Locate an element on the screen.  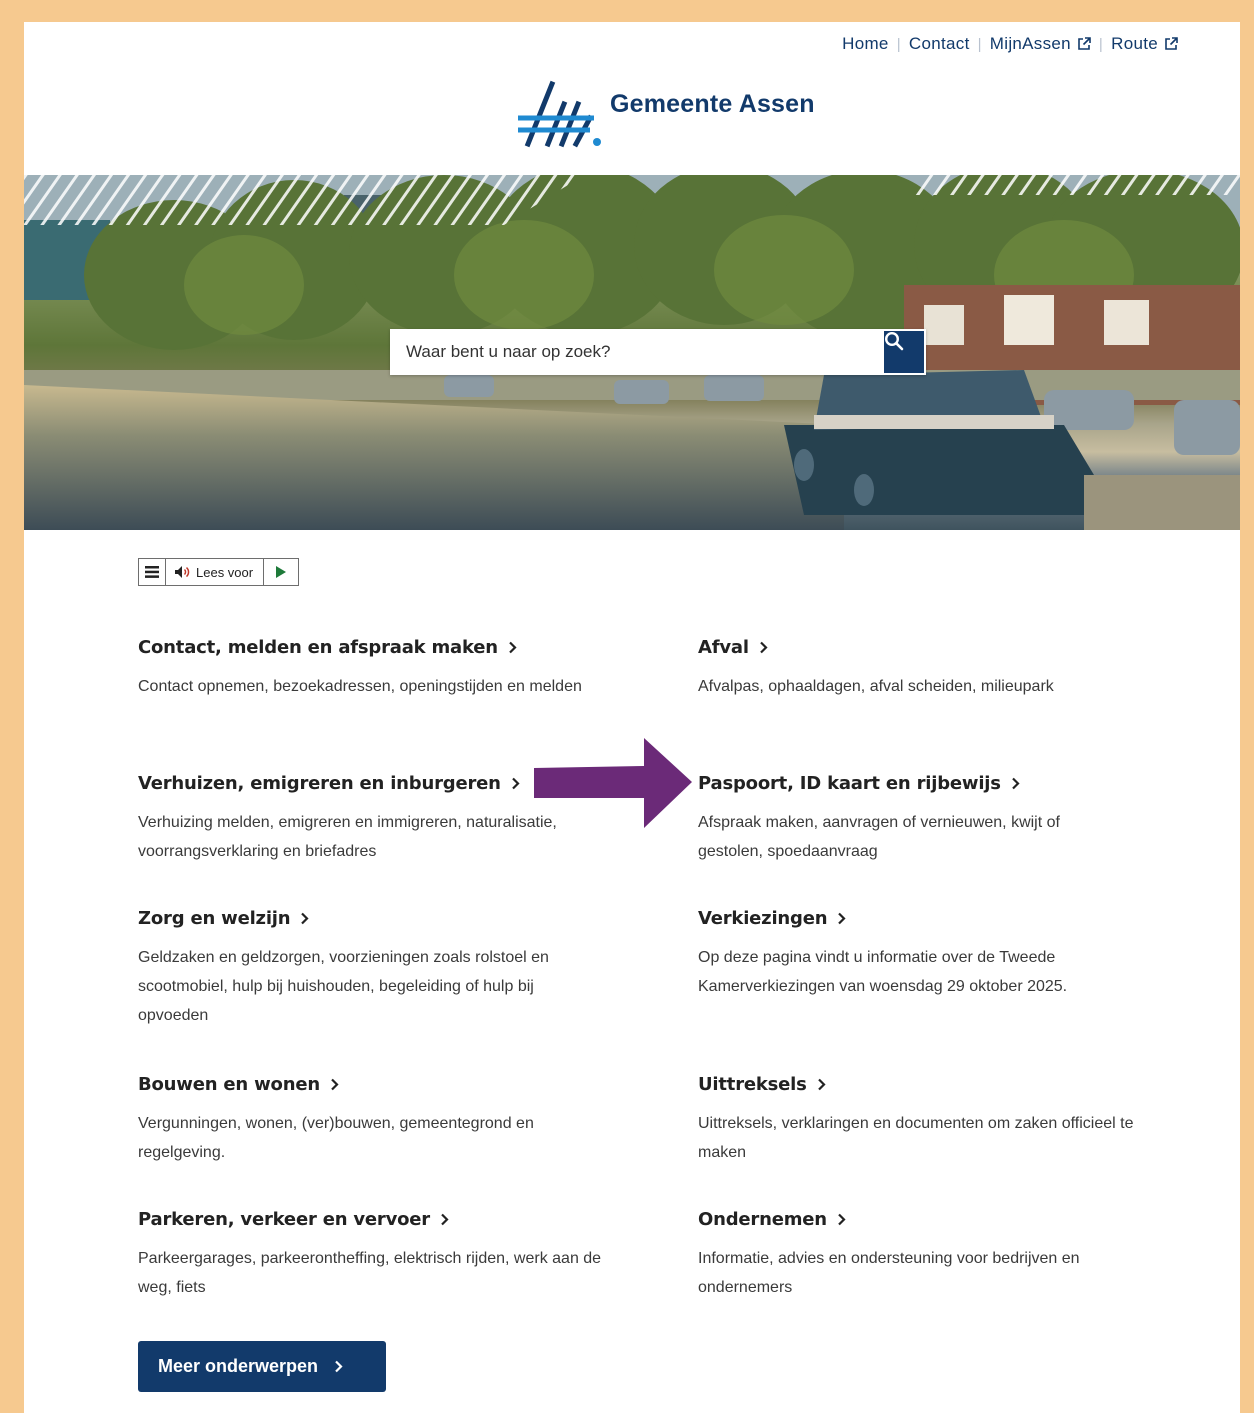
topic-title: Verkiezingen is located at coordinates (763, 918).